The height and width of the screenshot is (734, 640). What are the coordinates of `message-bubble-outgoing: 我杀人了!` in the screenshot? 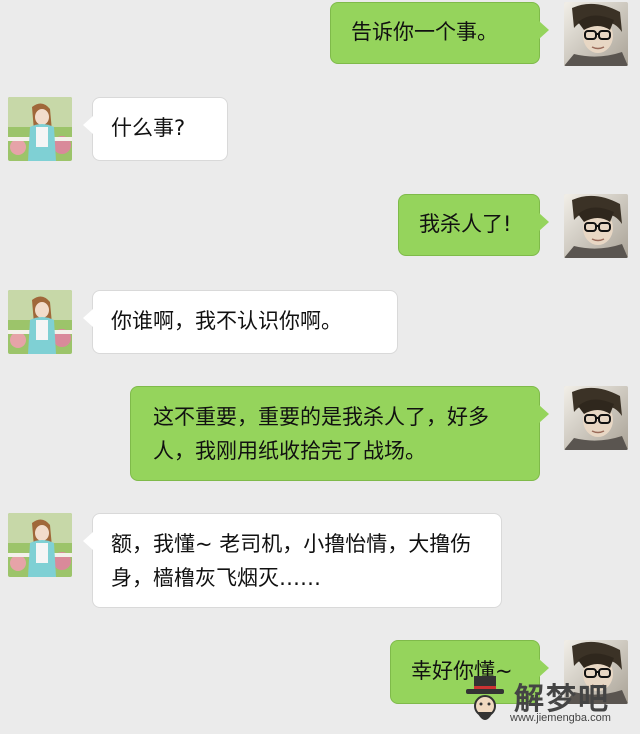 It's located at (473, 225).